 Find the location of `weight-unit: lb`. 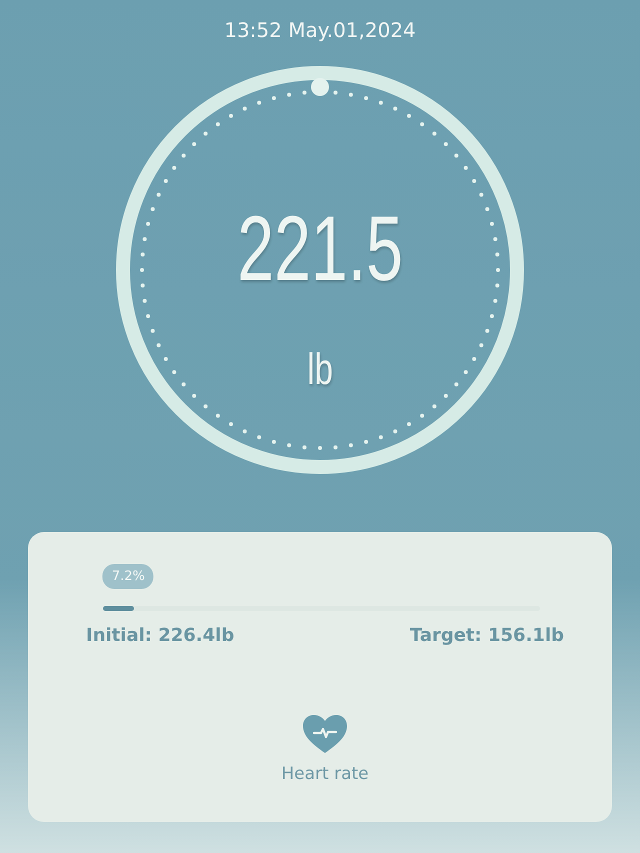

weight-unit: lb is located at coordinates (320, 370).